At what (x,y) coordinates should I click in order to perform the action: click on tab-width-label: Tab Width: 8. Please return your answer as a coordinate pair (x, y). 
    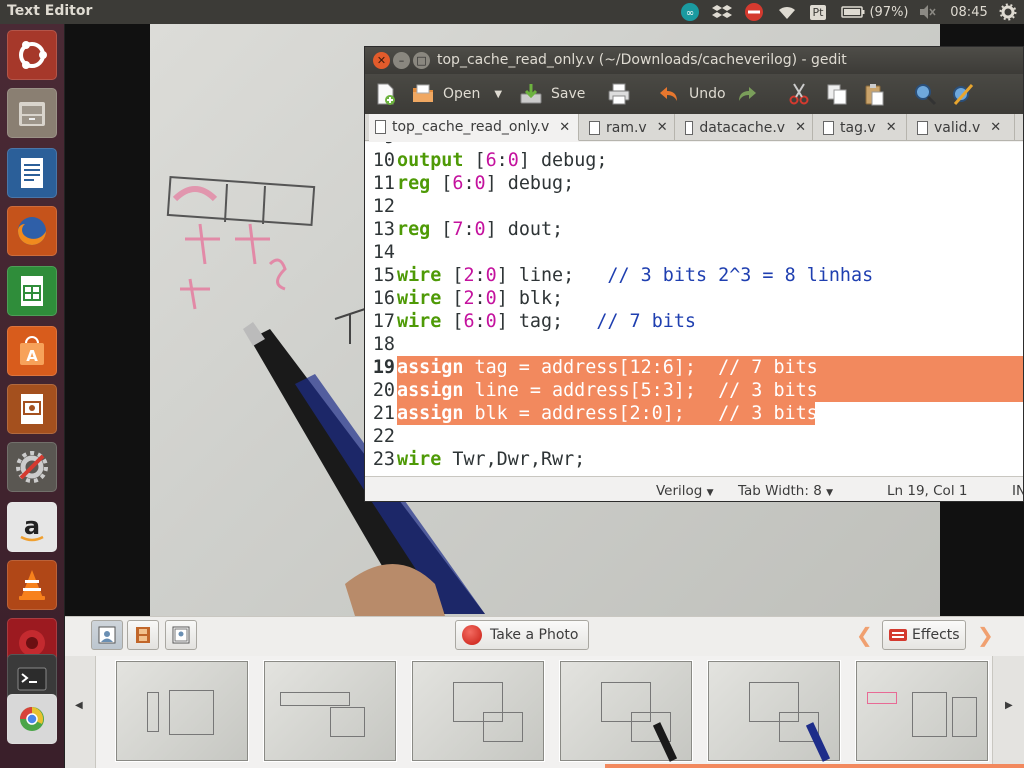
    Looking at the image, I should click on (780, 491).